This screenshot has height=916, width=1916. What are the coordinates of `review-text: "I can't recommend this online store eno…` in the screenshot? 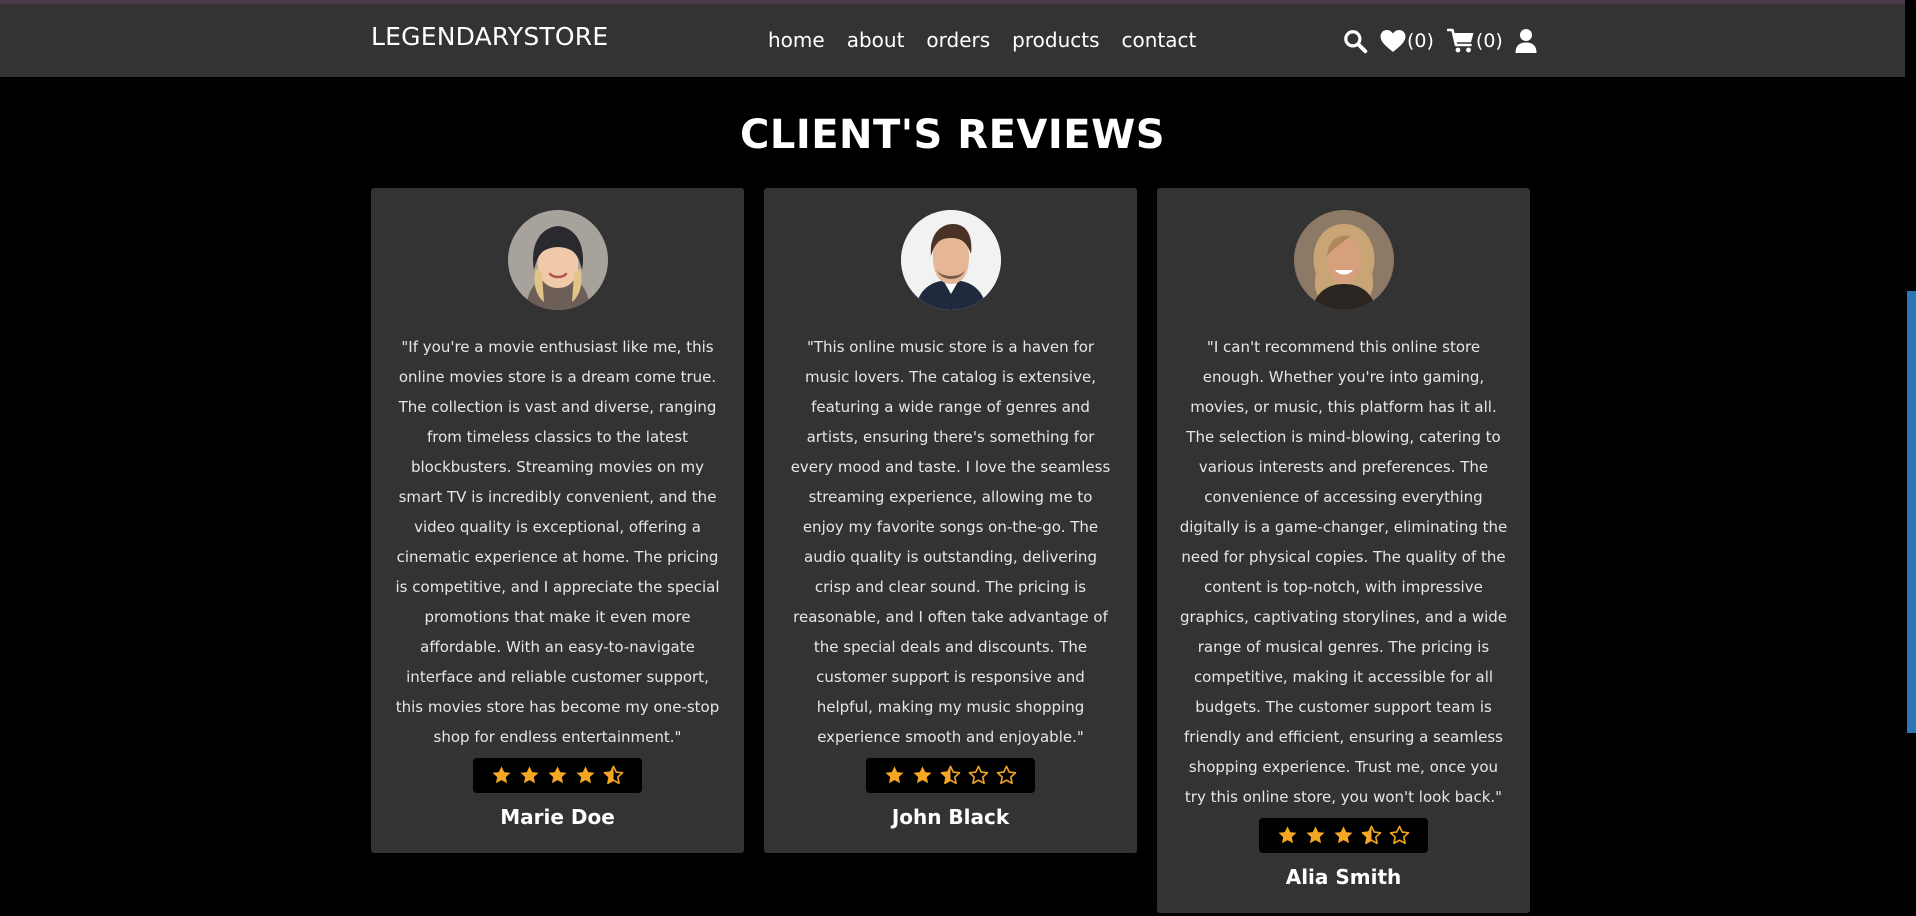 It's located at (1343, 572).